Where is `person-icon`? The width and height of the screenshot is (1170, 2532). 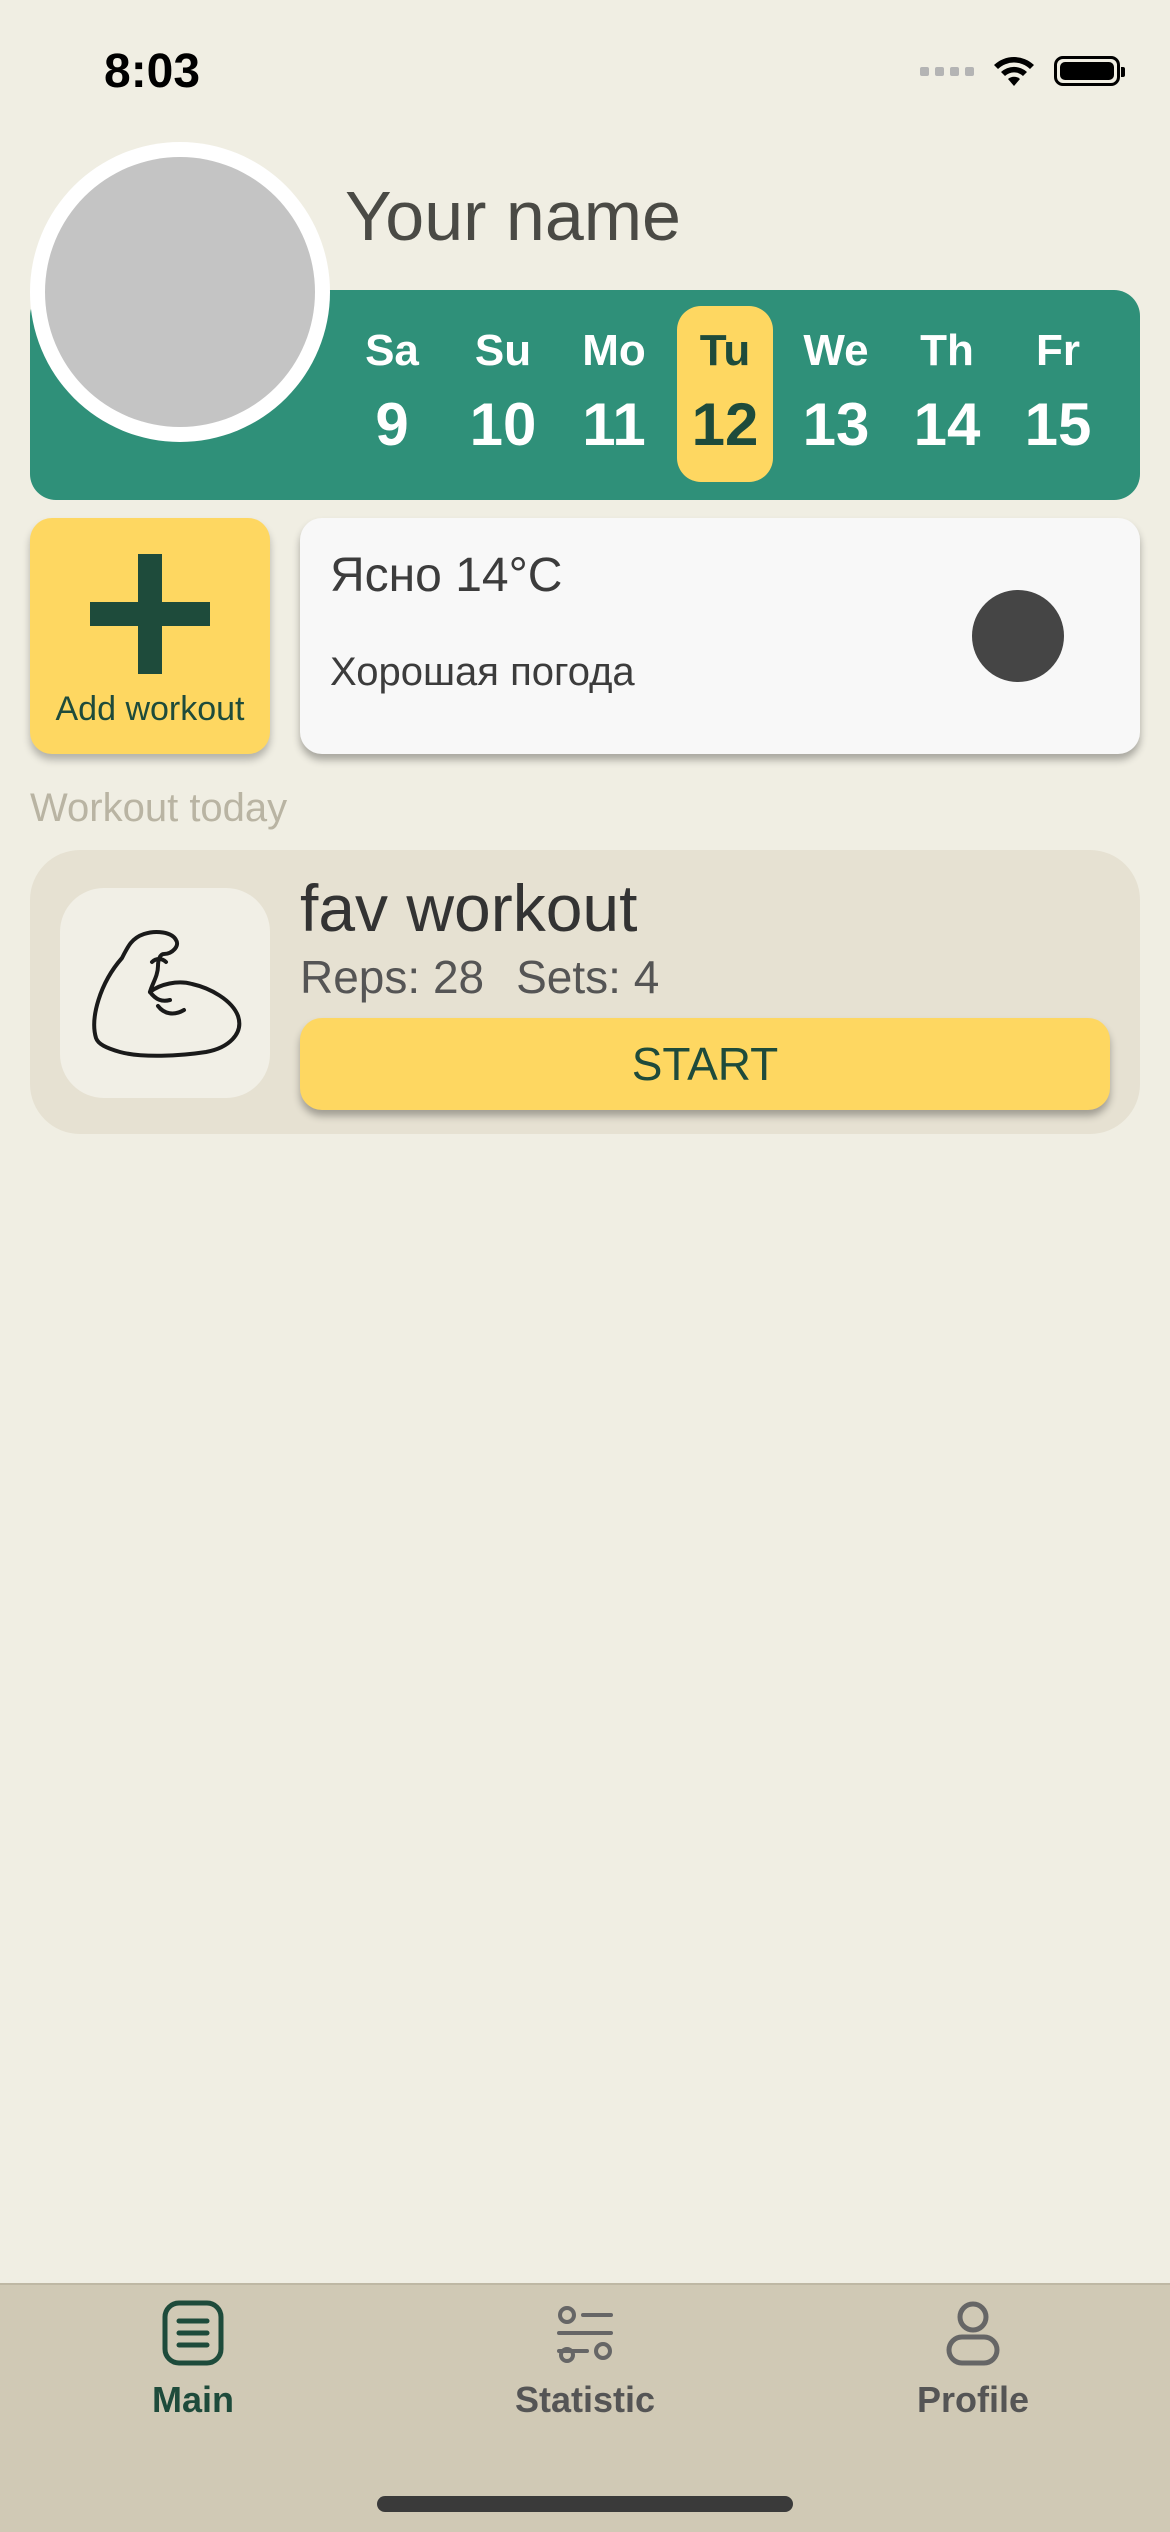
person-icon is located at coordinates (973, 2333).